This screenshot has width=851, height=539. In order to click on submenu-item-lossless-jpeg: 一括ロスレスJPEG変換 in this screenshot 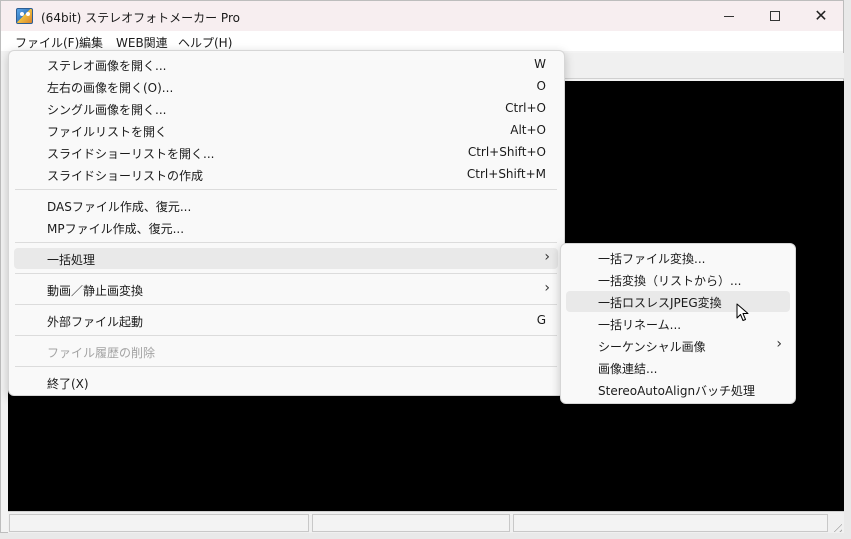, I will do `click(678, 301)`.